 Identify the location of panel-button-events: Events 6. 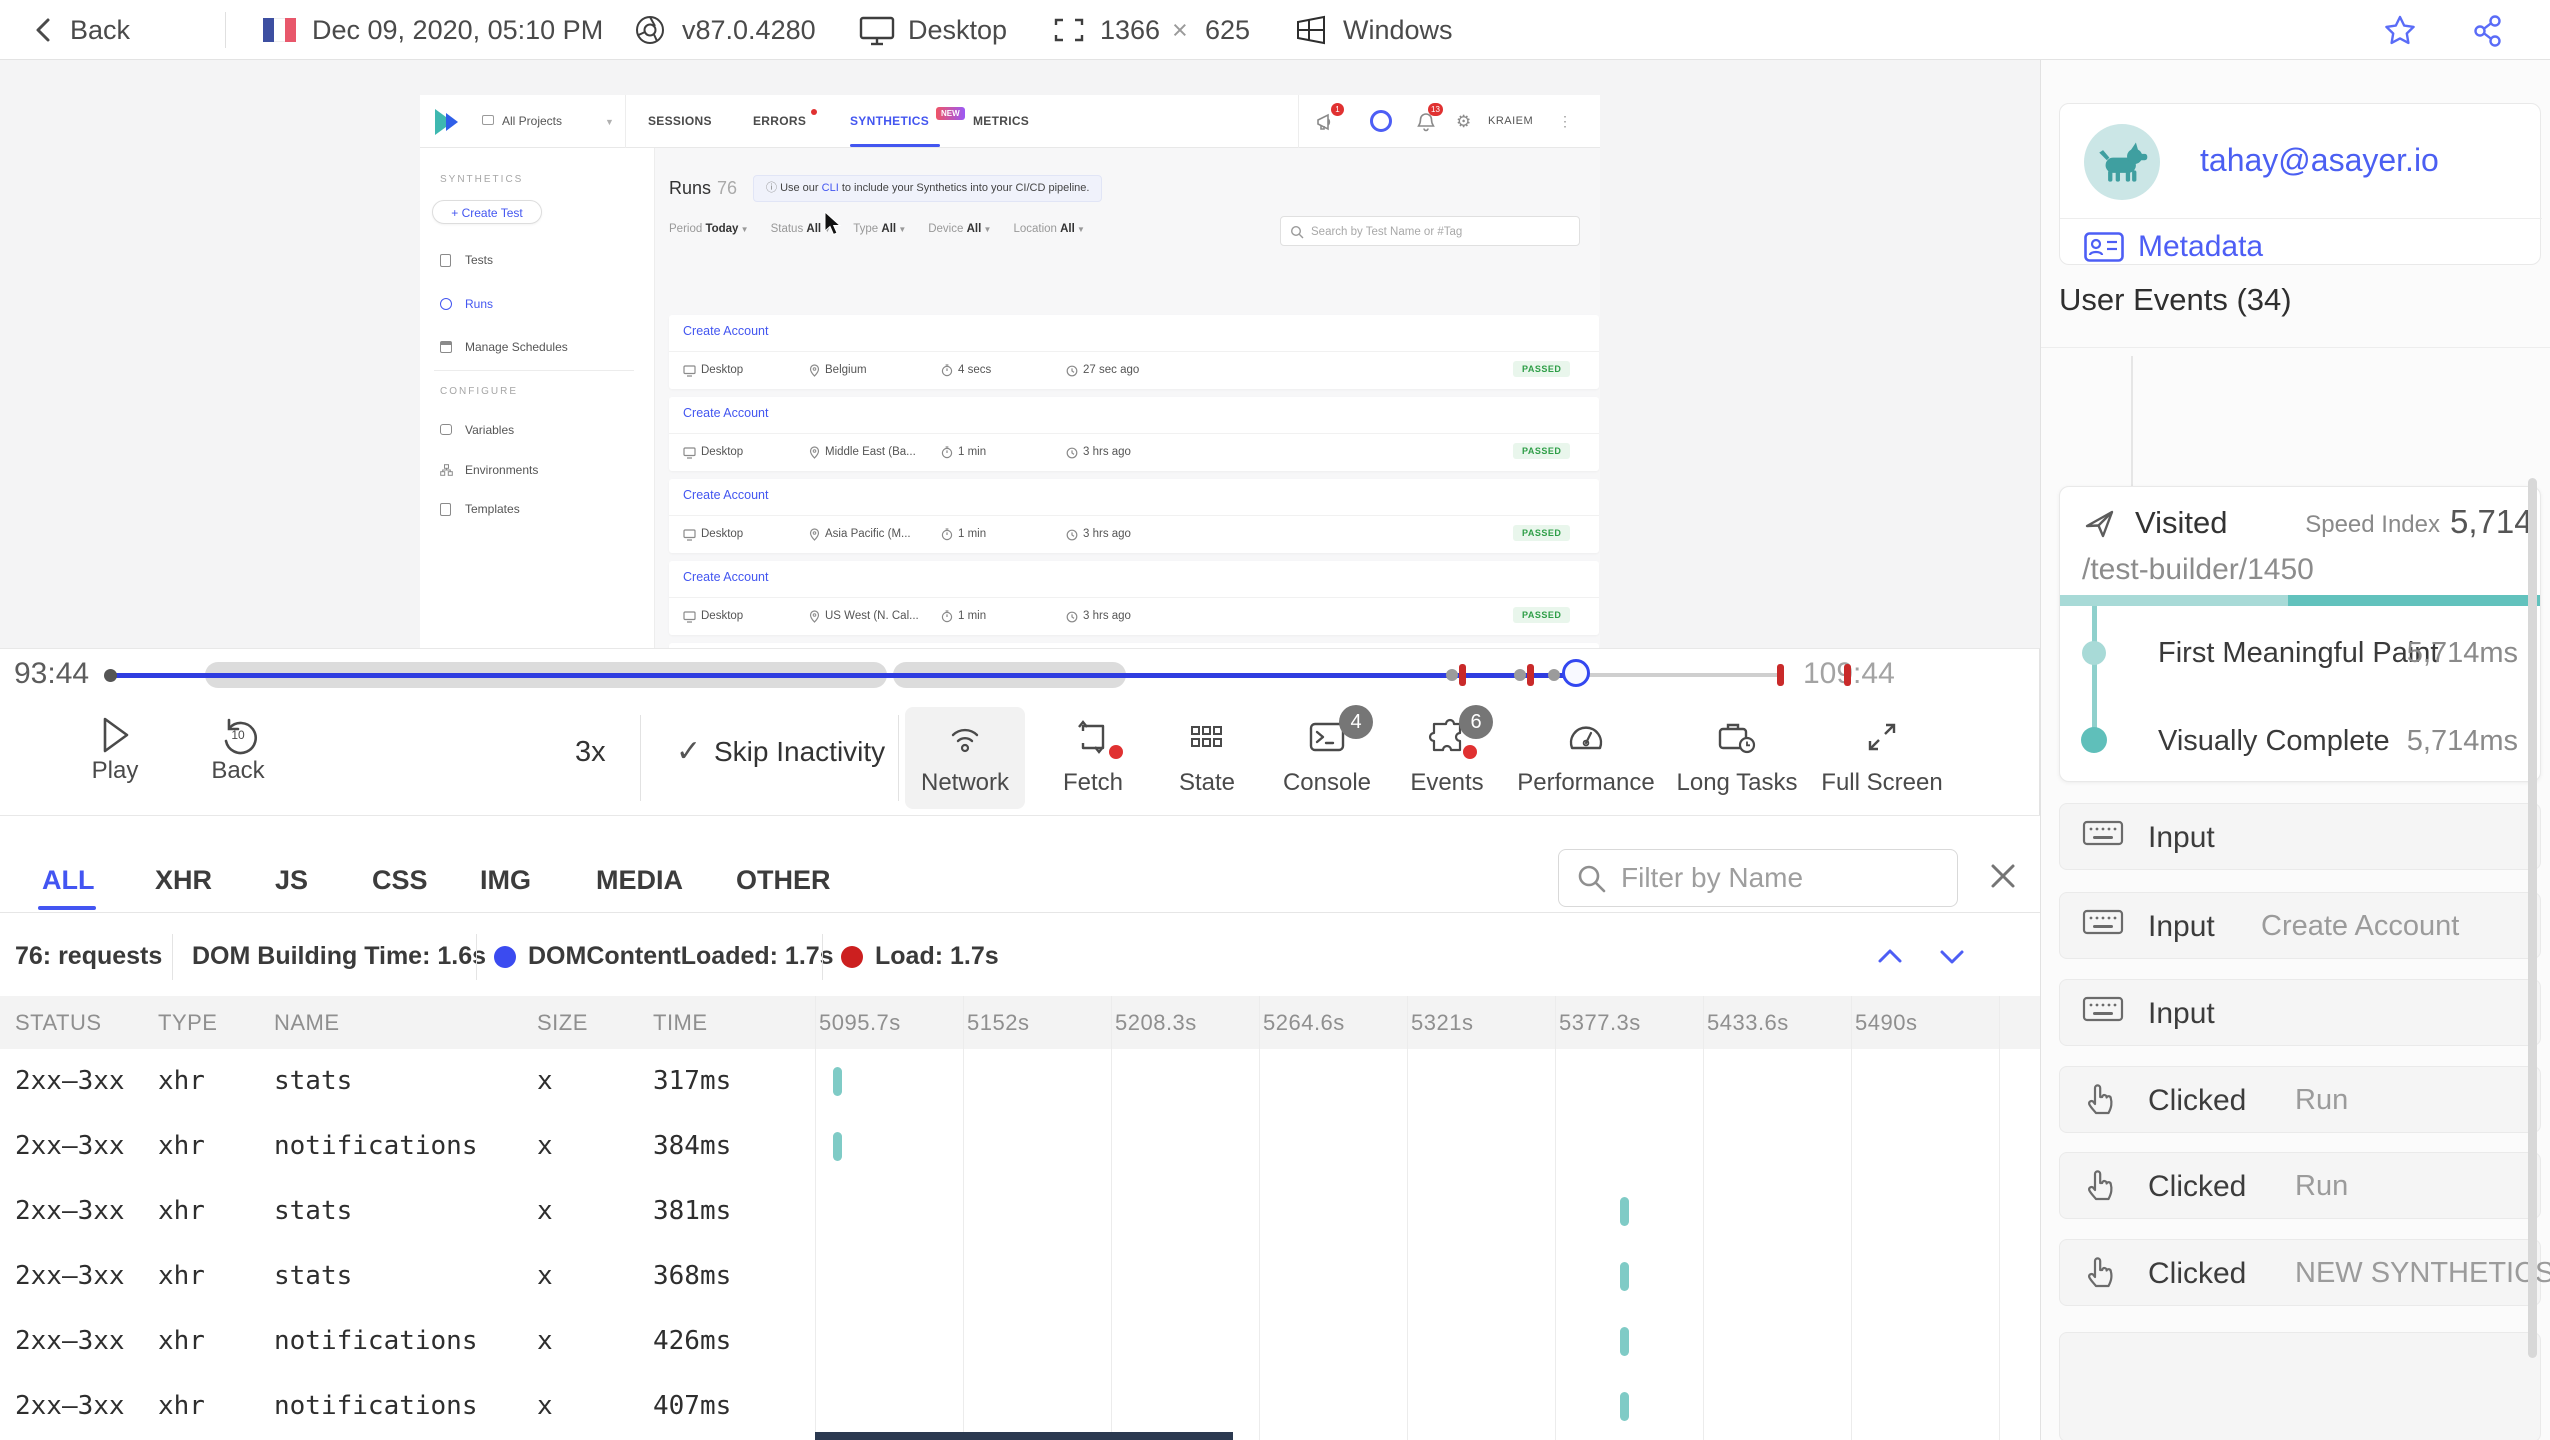
(1447, 757).